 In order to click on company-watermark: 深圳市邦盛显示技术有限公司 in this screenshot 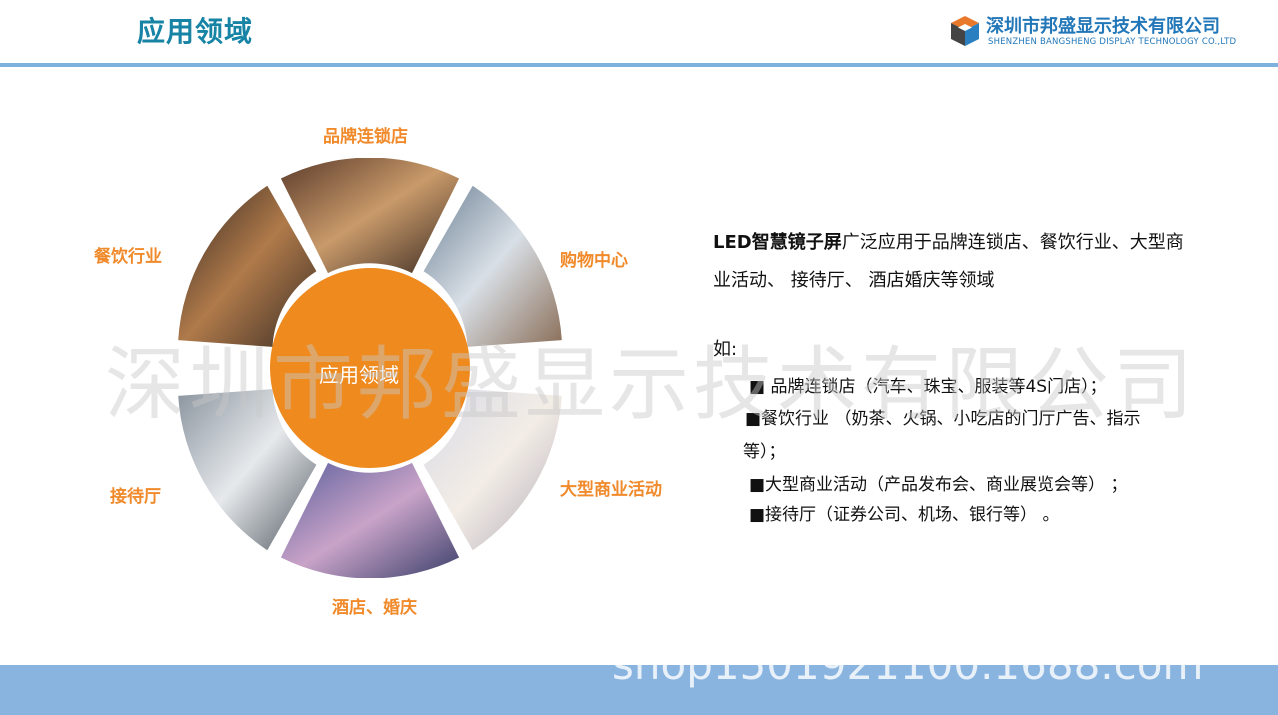, I will do `click(651, 384)`.